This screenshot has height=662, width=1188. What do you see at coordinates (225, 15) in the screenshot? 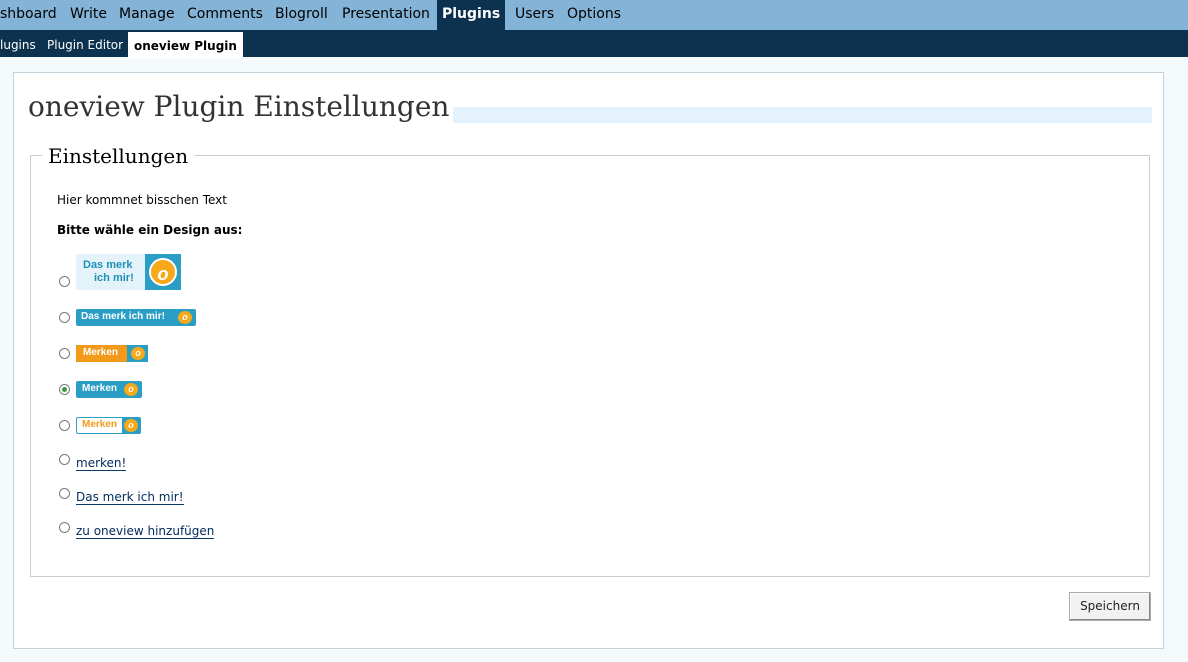
I see `nav-comments: Comments` at bounding box center [225, 15].